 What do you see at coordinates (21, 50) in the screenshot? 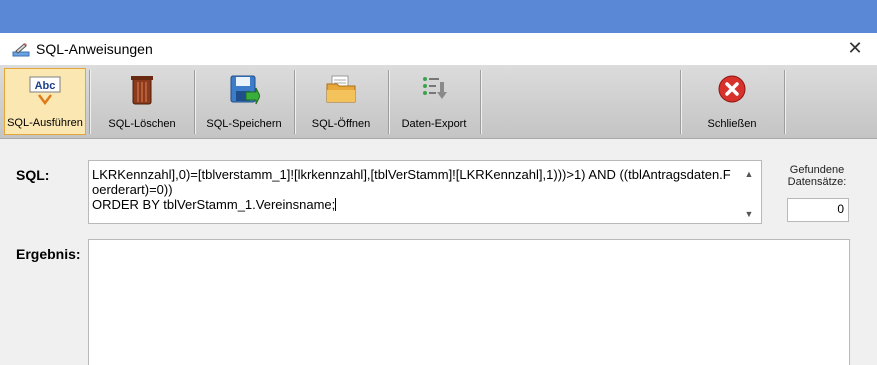
I see `sql-window-icon` at bounding box center [21, 50].